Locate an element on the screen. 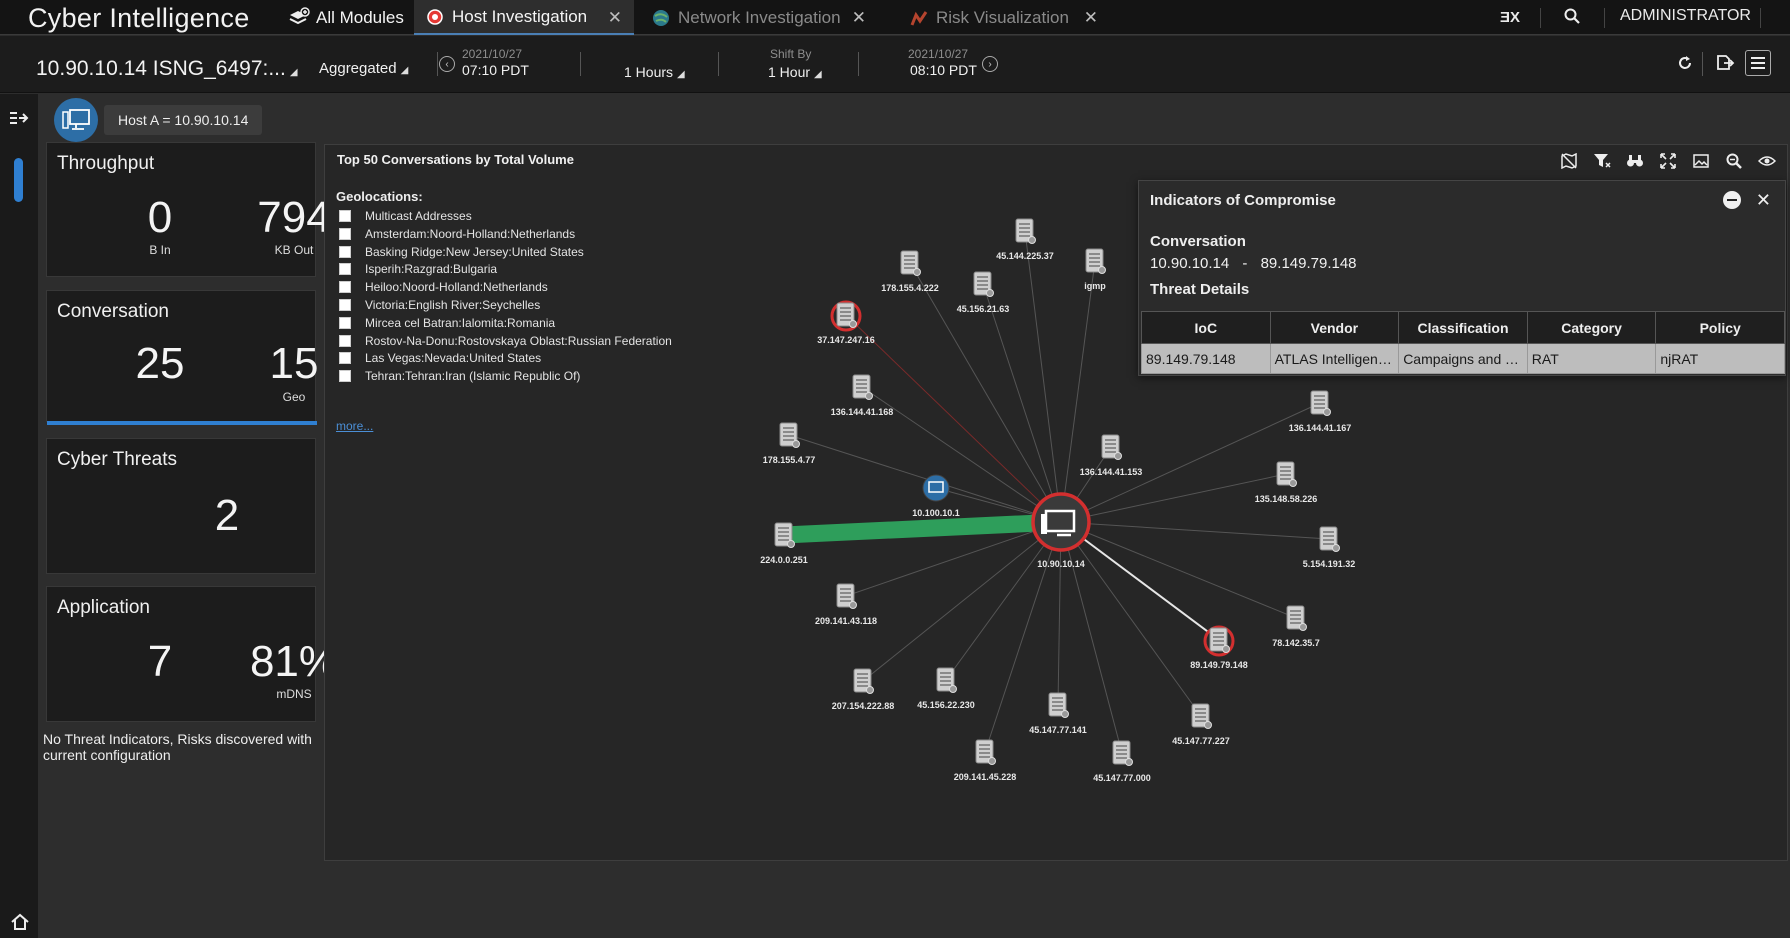  shift-dropdown: 1 Hour◢ is located at coordinates (795, 72).